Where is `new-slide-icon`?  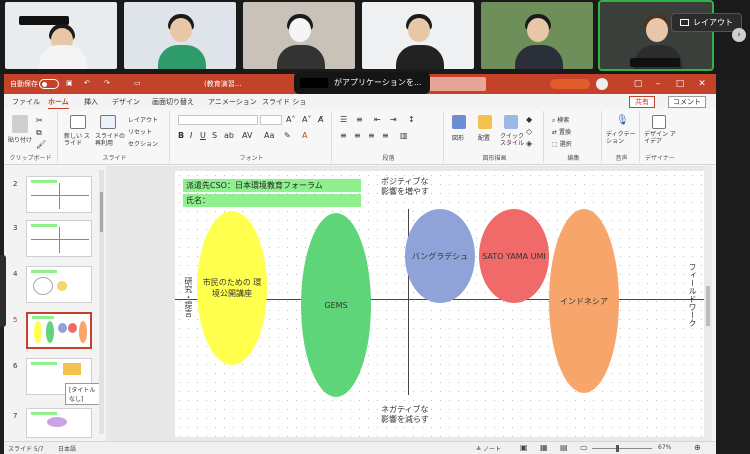 new-slide-icon is located at coordinates (78, 122).